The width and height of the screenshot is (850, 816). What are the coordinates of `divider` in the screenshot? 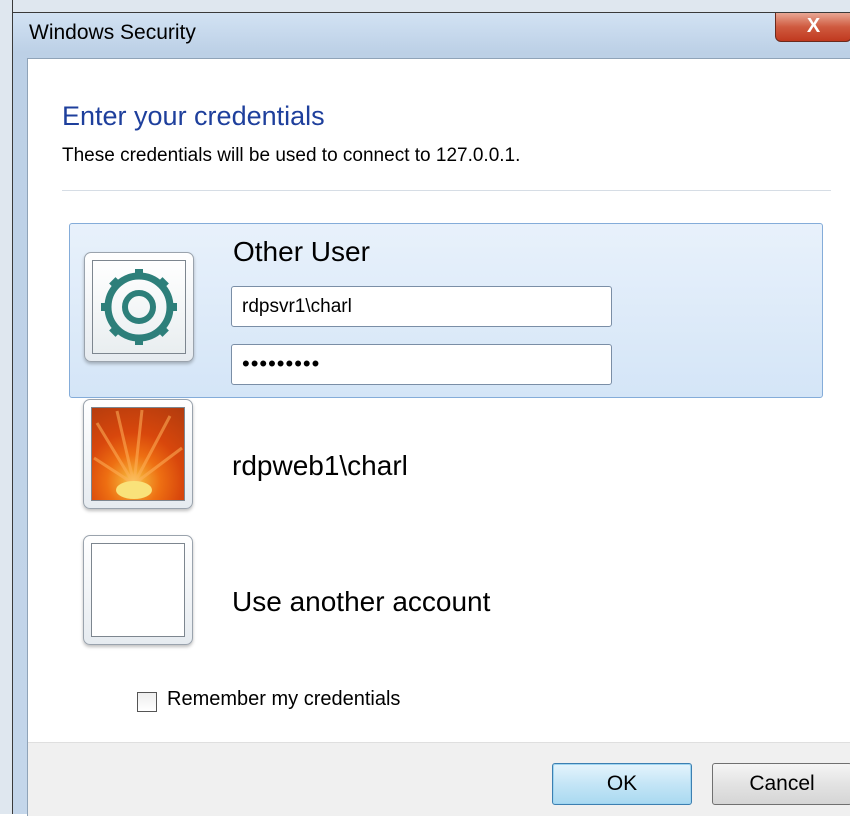 It's located at (446, 190).